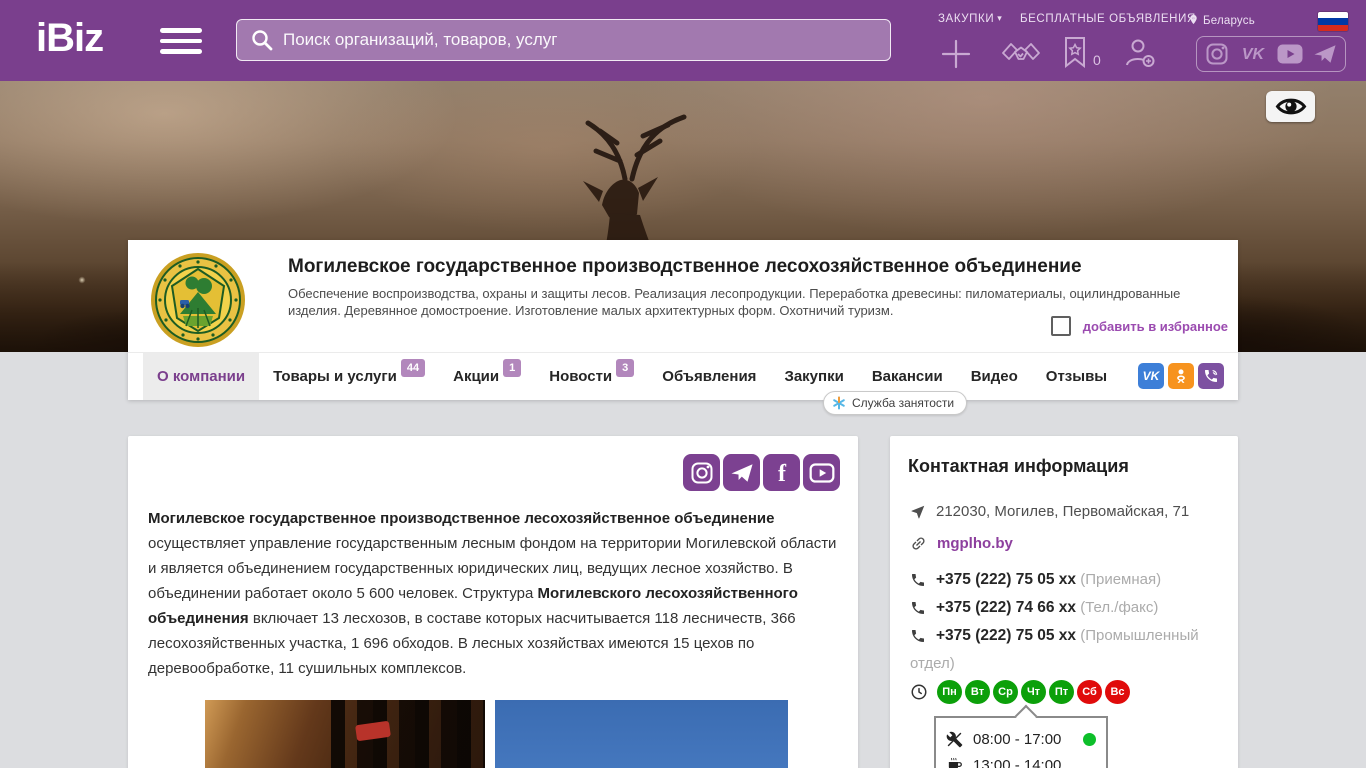  Describe the element at coordinates (994, 376) in the screenshot. I see `tab-video: Видео` at that location.